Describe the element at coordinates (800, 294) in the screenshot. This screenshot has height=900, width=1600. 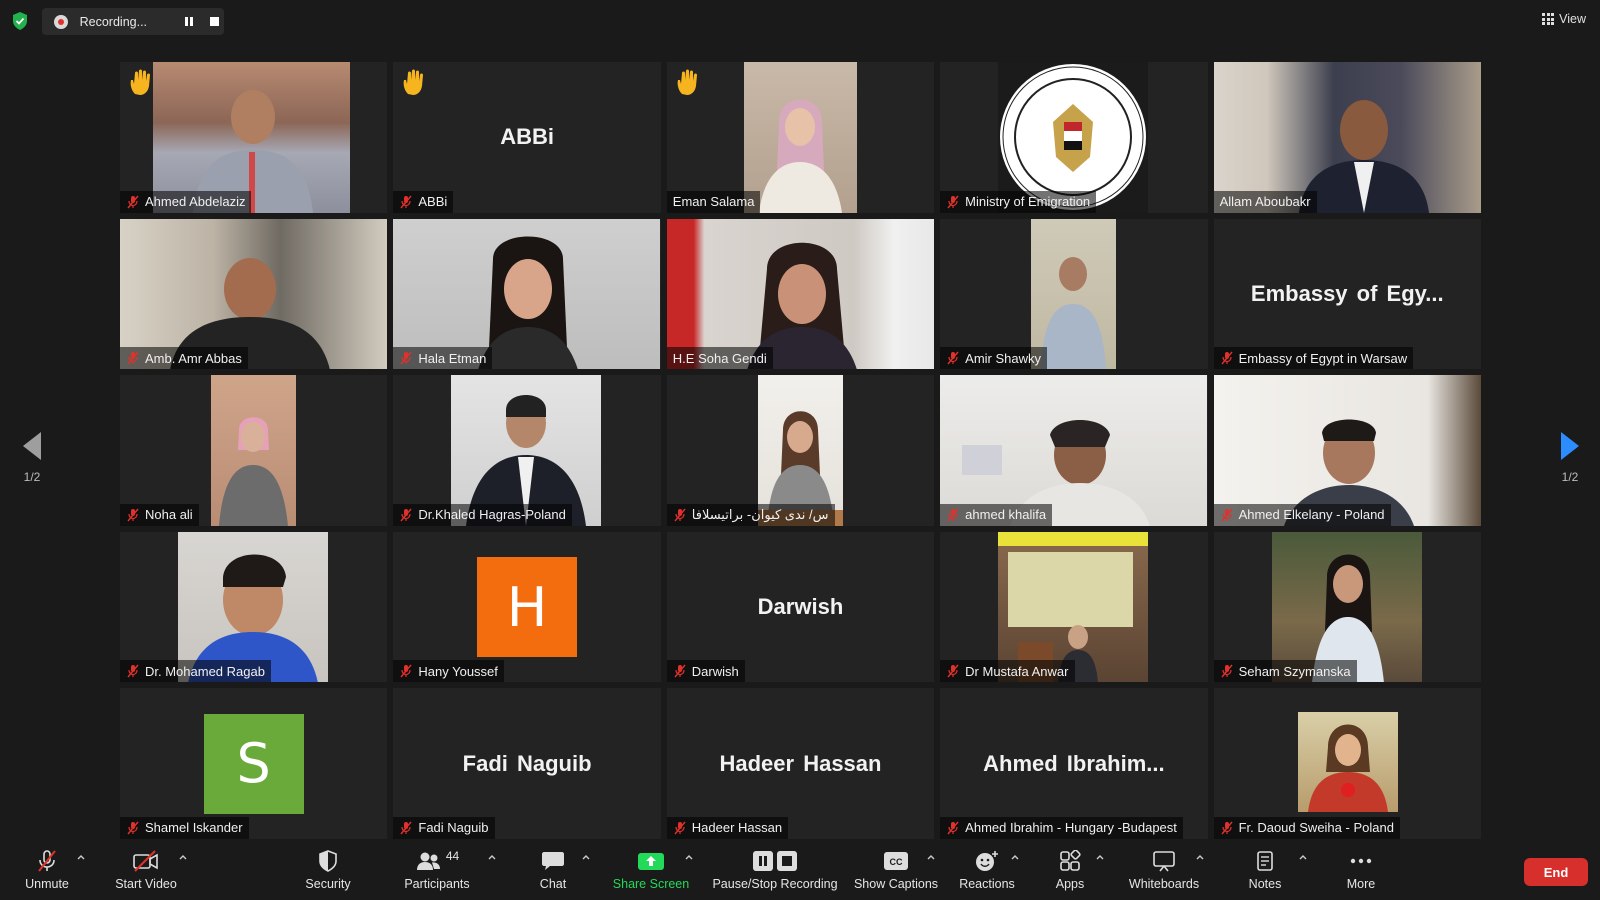
I see `participant-tile-active-speaker: H.E Soha Gendi` at that location.